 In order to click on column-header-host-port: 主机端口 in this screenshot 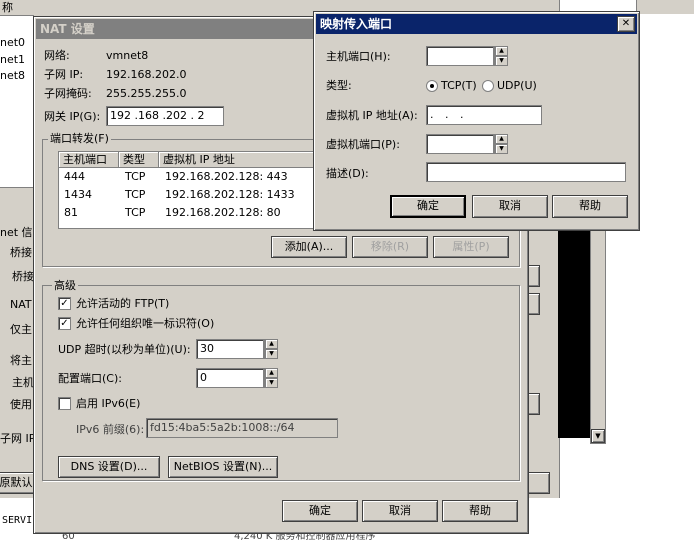, I will do `click(89, 160)`.